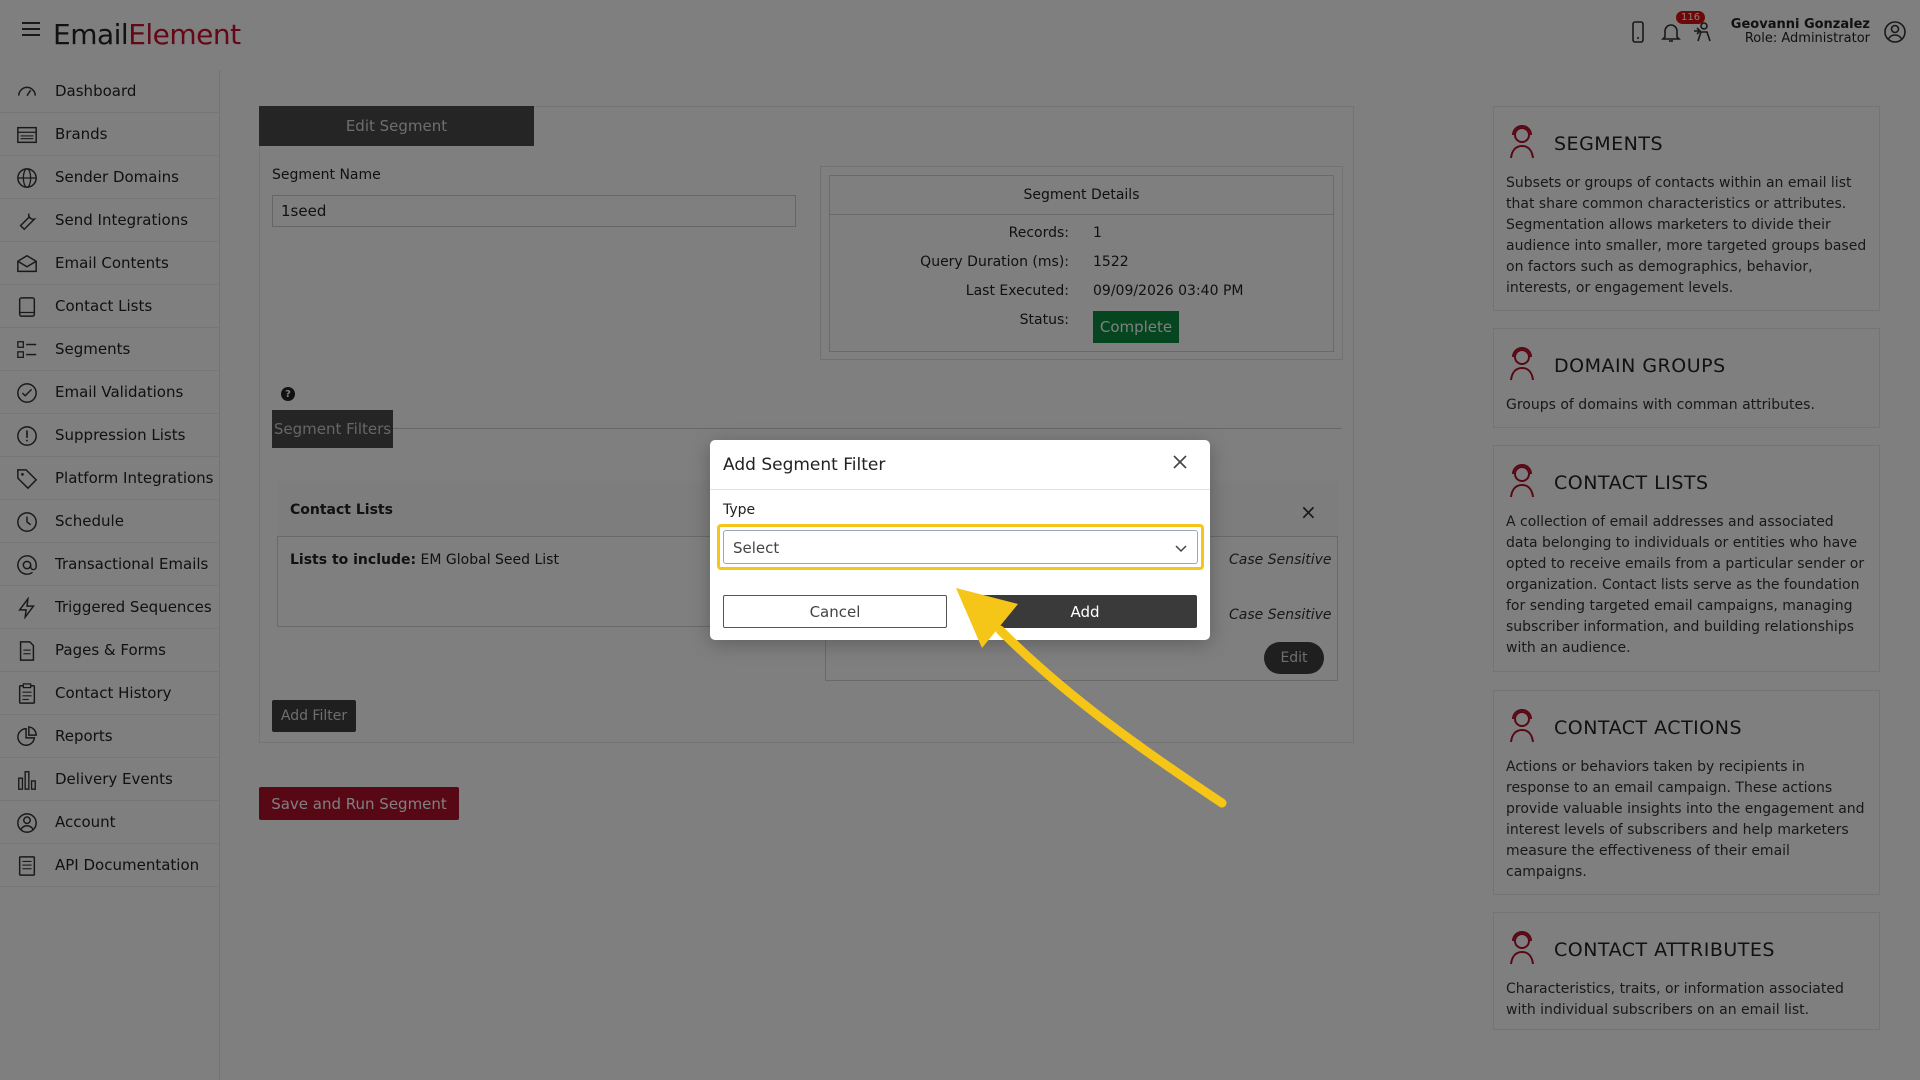  What do you see at coordinates (1085, 611) in the screenshot?
I see `add-button: Add` at bounding box center [1085, 611].